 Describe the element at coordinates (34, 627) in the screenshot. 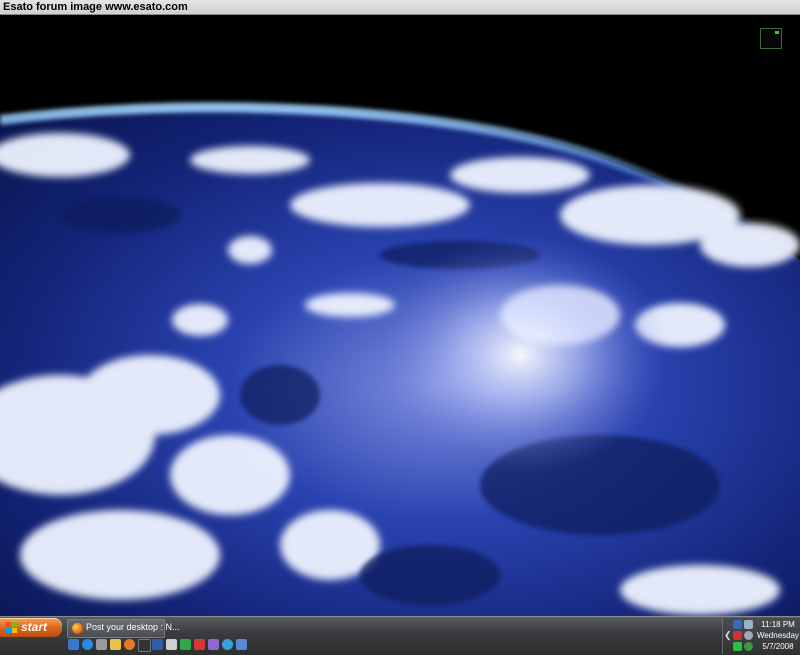

I see `start-label: start` at that location.